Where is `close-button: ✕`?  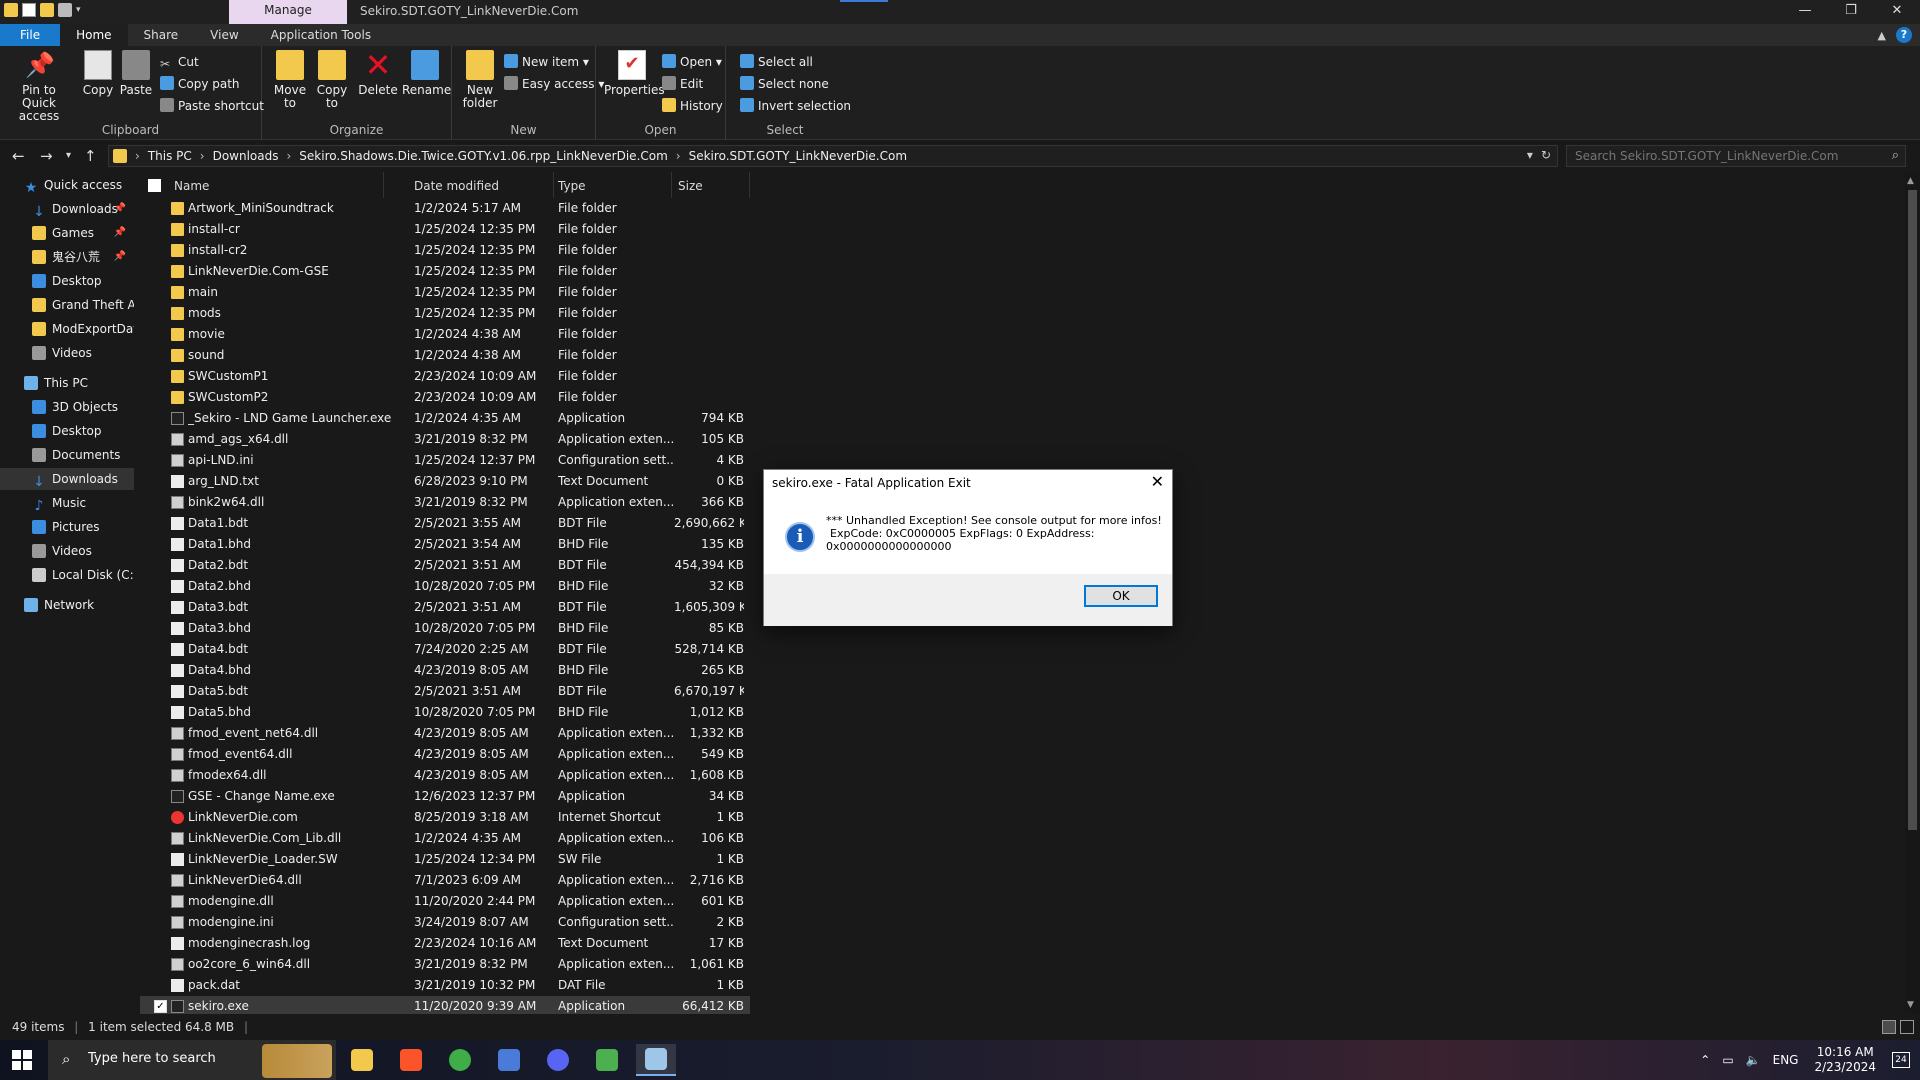 close-button: ✕ is located at coordinates (1897, 12).